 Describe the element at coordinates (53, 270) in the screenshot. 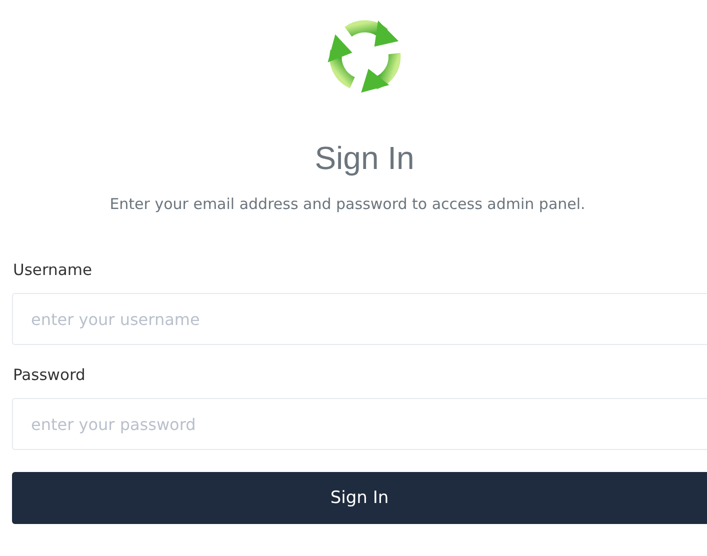

I see `field-label: Username` at that location.